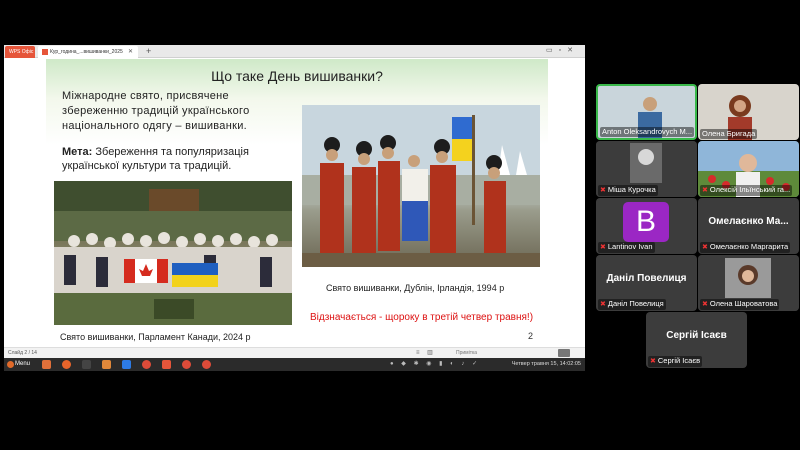 The image size is (800, 450). I want to click on participant-name: ✖ Міша Курочка, so click(628, 190).